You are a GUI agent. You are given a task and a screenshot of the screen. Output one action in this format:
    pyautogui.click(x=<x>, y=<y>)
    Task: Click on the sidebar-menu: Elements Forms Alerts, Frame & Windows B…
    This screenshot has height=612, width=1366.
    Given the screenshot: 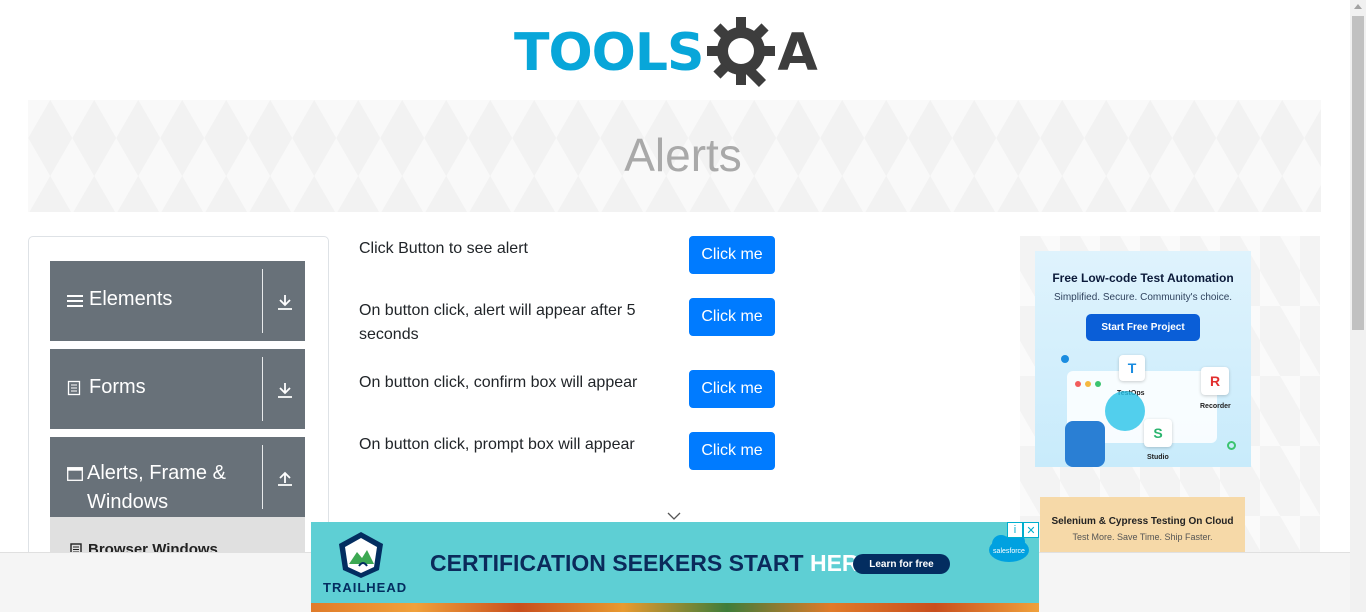 What is the action you would take?
    pyautogui.click(x=178, y=406)
    